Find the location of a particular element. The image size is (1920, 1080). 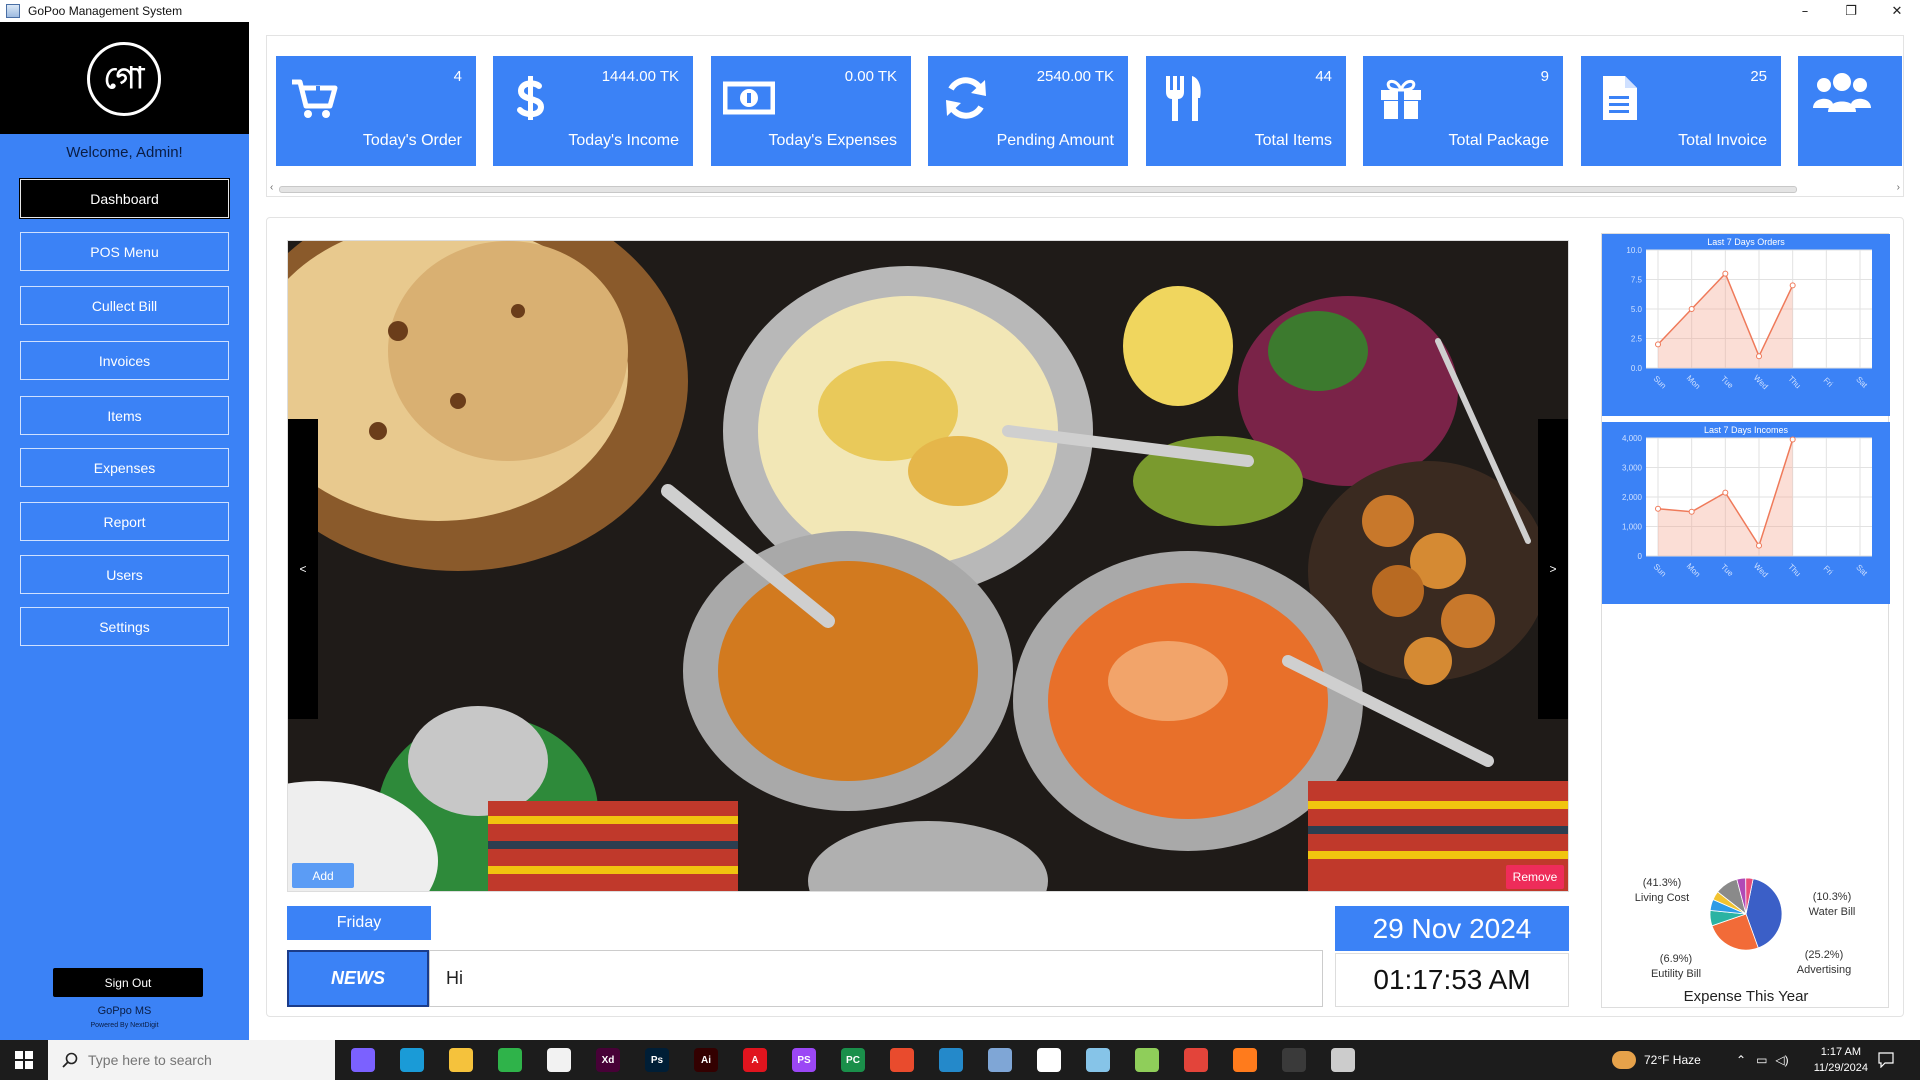

cart-plus-icon is located at coordinates (315, 98).